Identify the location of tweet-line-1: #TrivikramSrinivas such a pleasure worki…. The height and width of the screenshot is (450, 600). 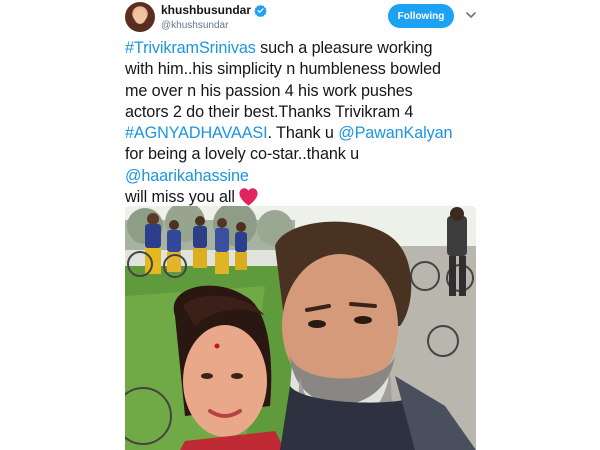
(279, 48).